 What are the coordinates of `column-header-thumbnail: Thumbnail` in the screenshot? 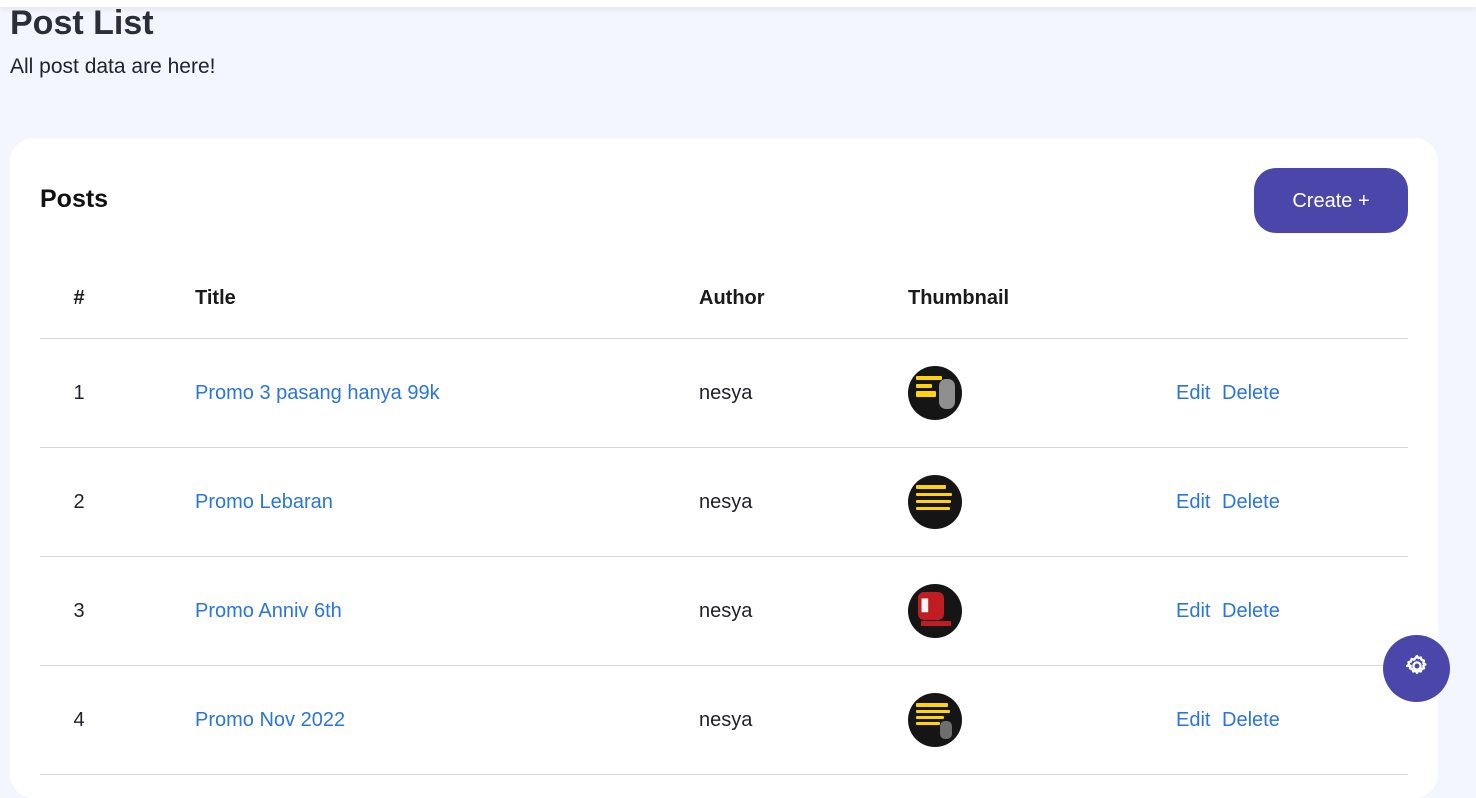 It's located at (1042, 298).